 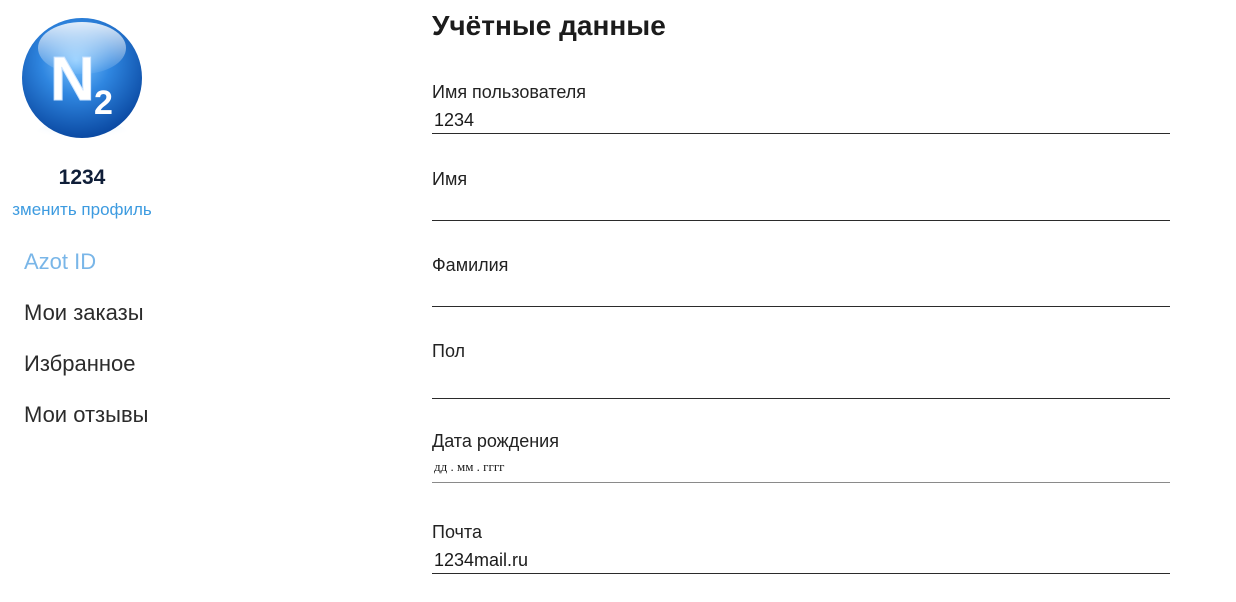 What do you see at coordinates (801, 383) in the screenshot?
I see `gender-input` at bounding box center [801, 383].